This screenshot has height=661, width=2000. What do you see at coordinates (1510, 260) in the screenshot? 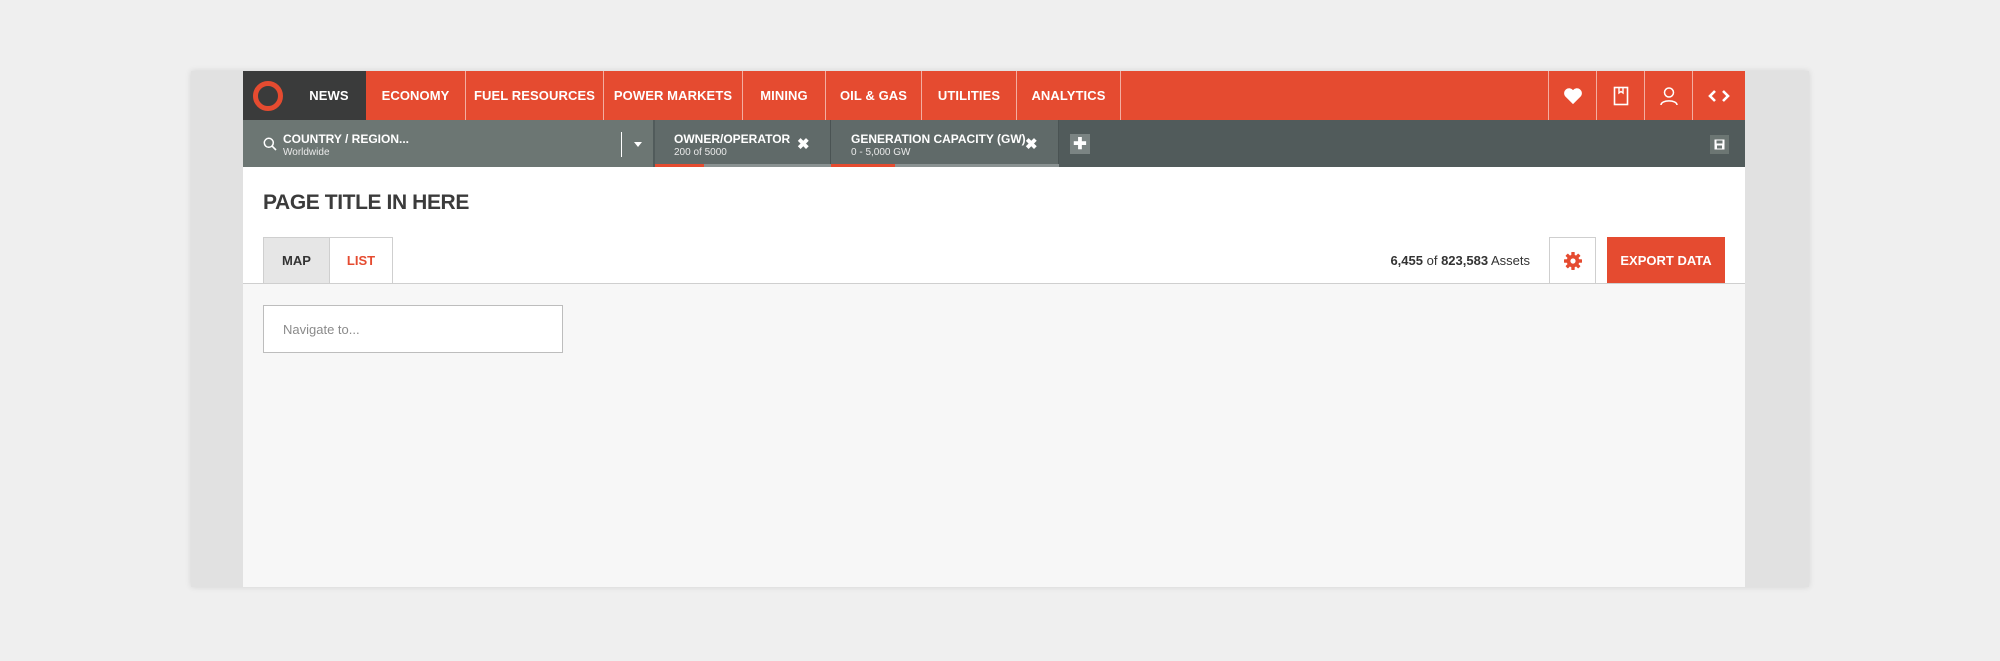
I see `asset-count-unit: Assets` at bounding box center [1510, 260].